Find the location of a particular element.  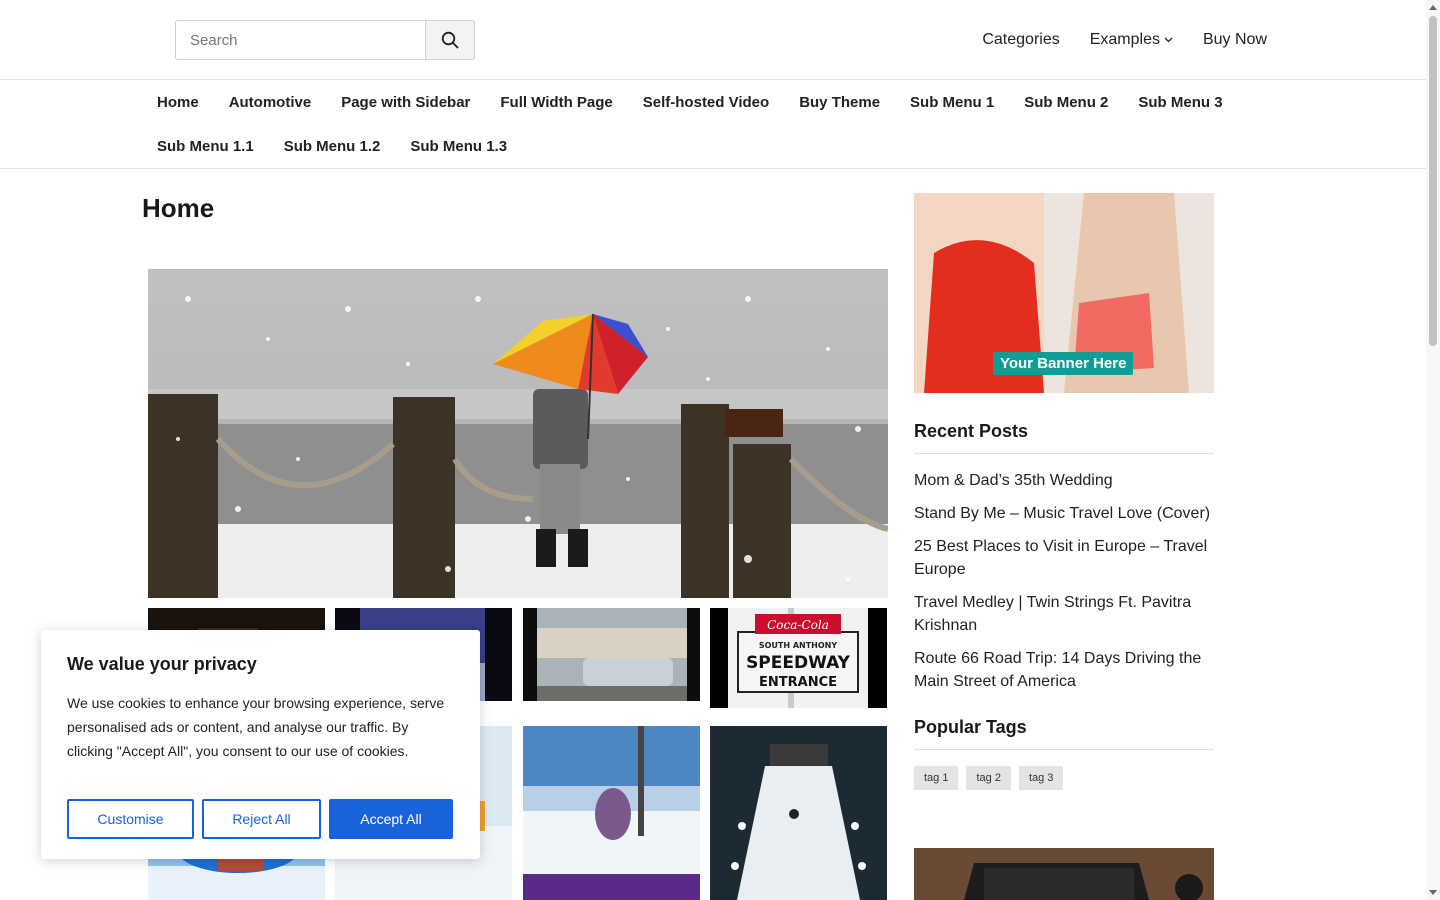

cookie-title: We value your privacy is located at coordinates (162, 664).